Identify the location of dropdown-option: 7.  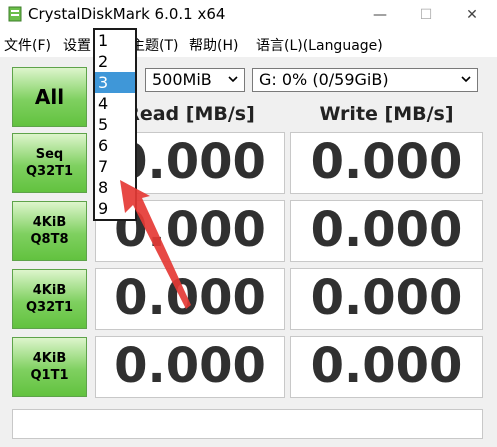
(115, 166).